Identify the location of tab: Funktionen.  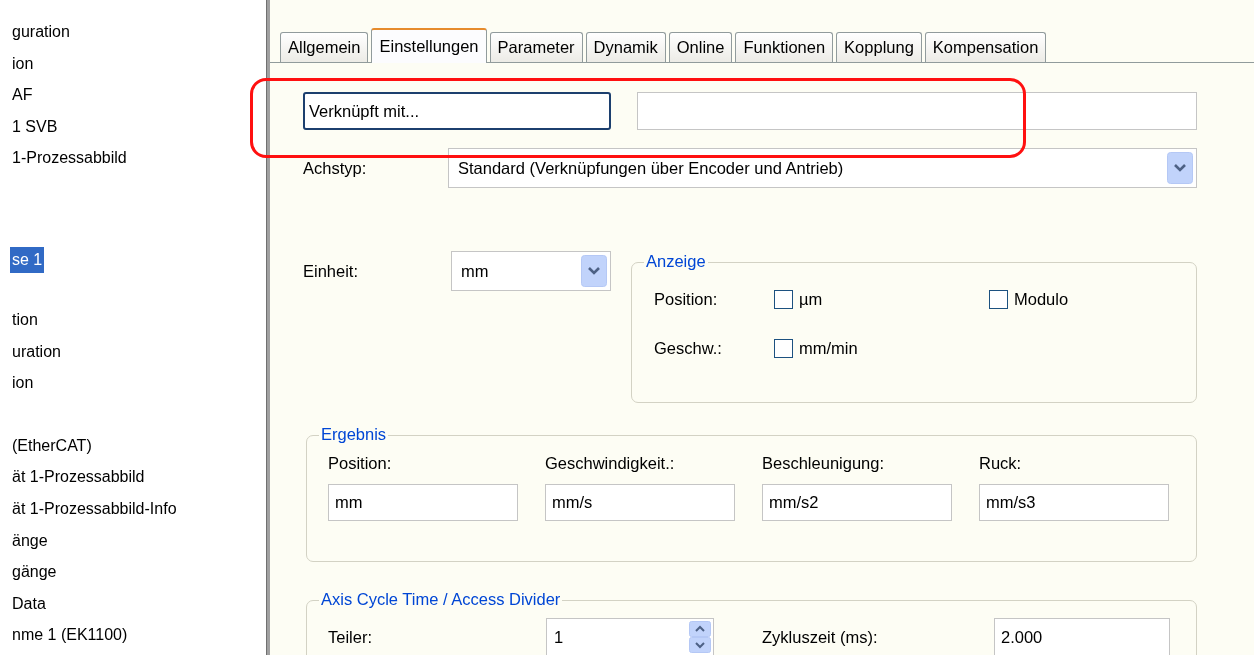
(784, 47).